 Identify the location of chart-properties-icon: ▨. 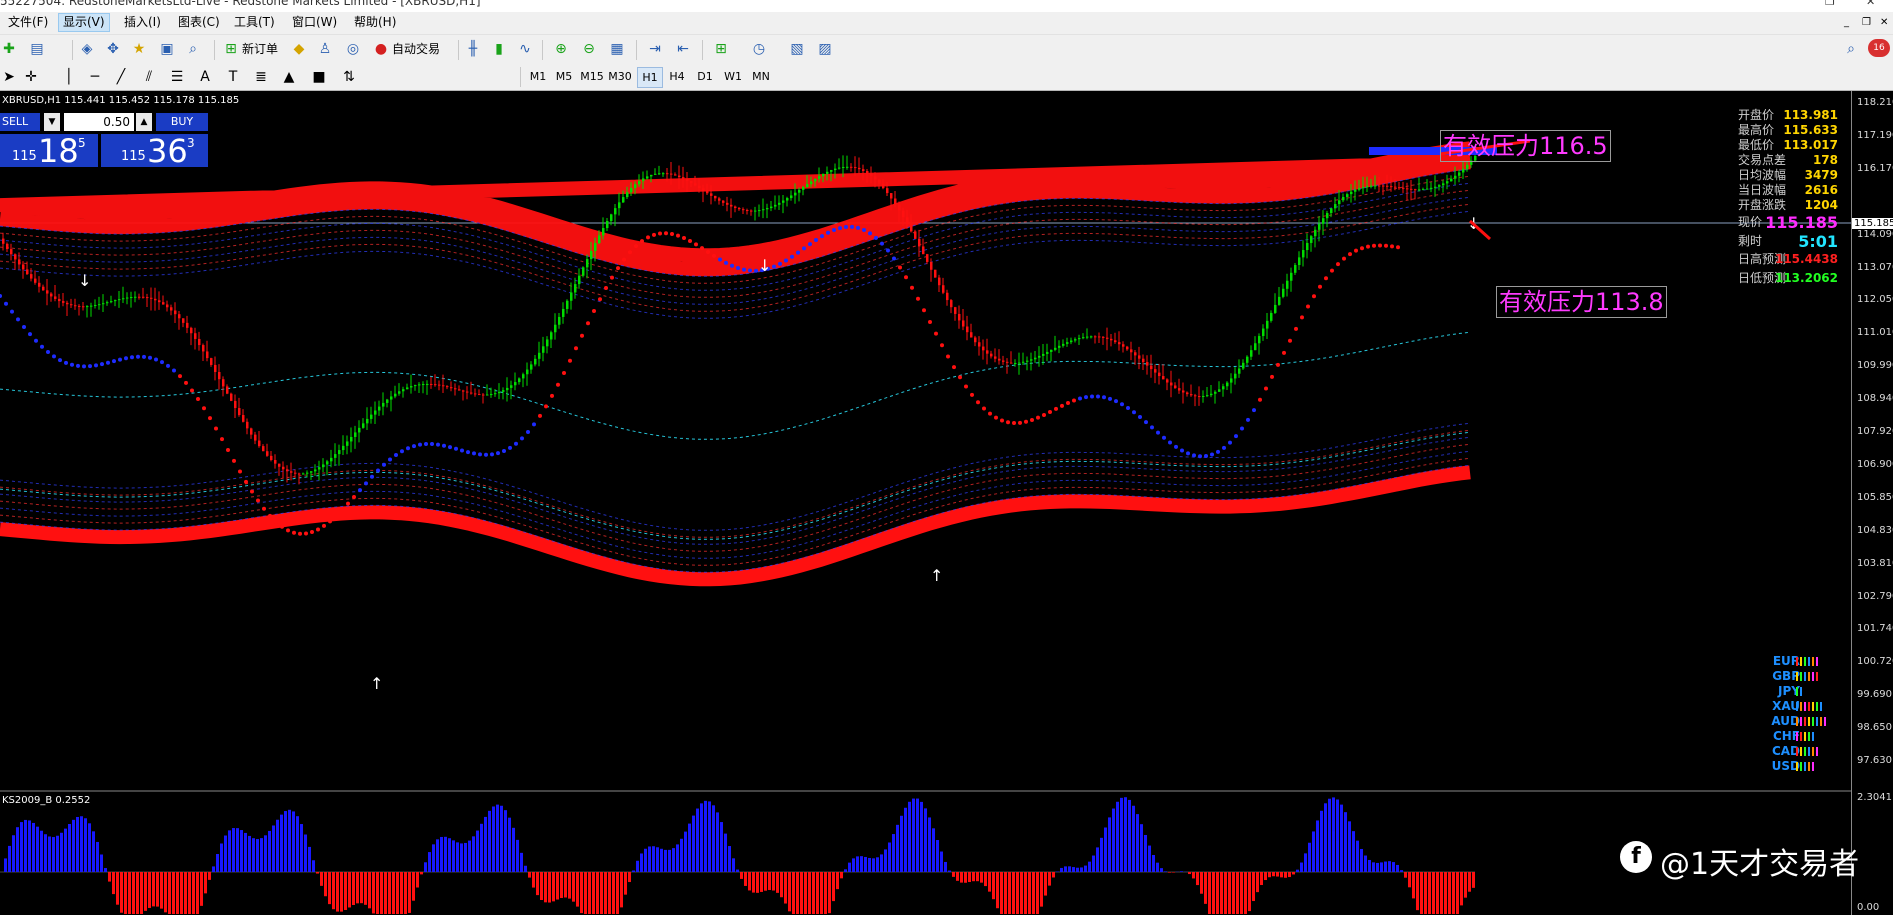
(825, 49).